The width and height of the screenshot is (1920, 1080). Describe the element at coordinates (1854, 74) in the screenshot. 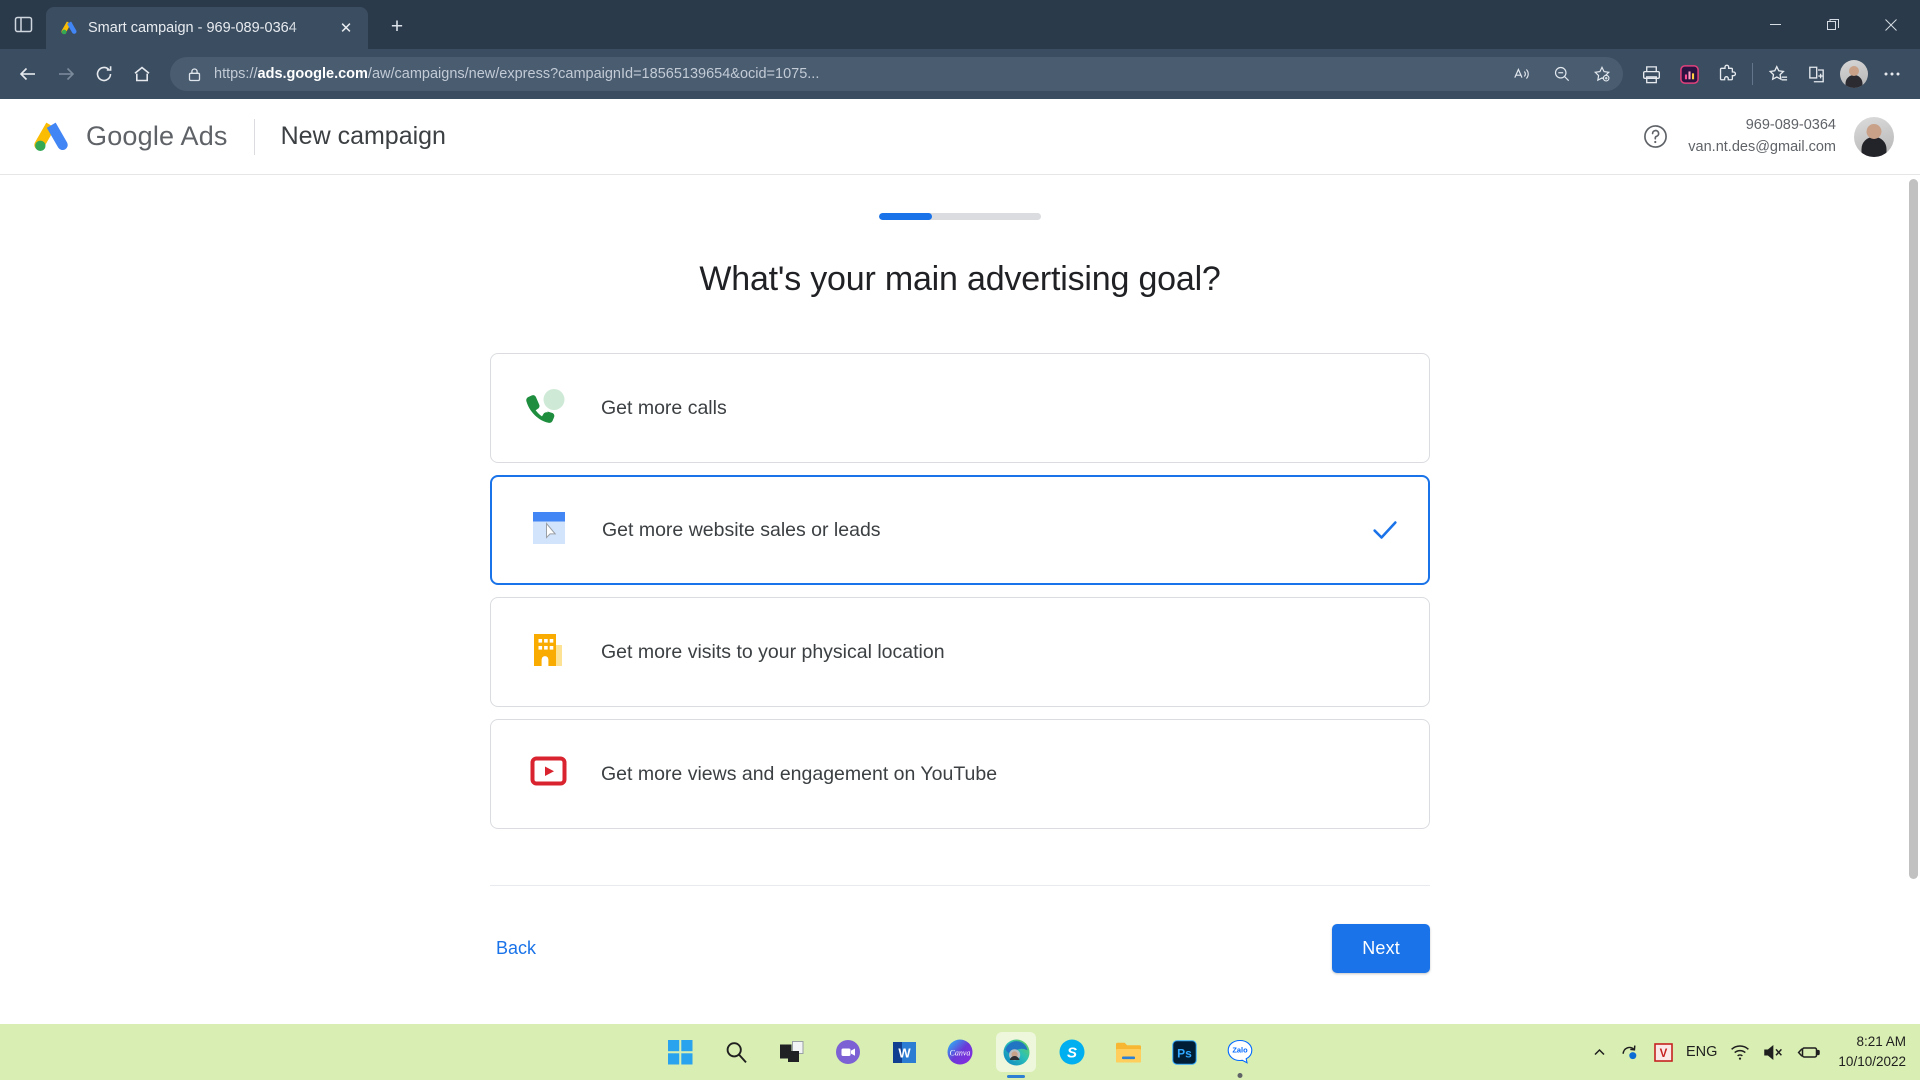

I see `profile-avatar` at that location.